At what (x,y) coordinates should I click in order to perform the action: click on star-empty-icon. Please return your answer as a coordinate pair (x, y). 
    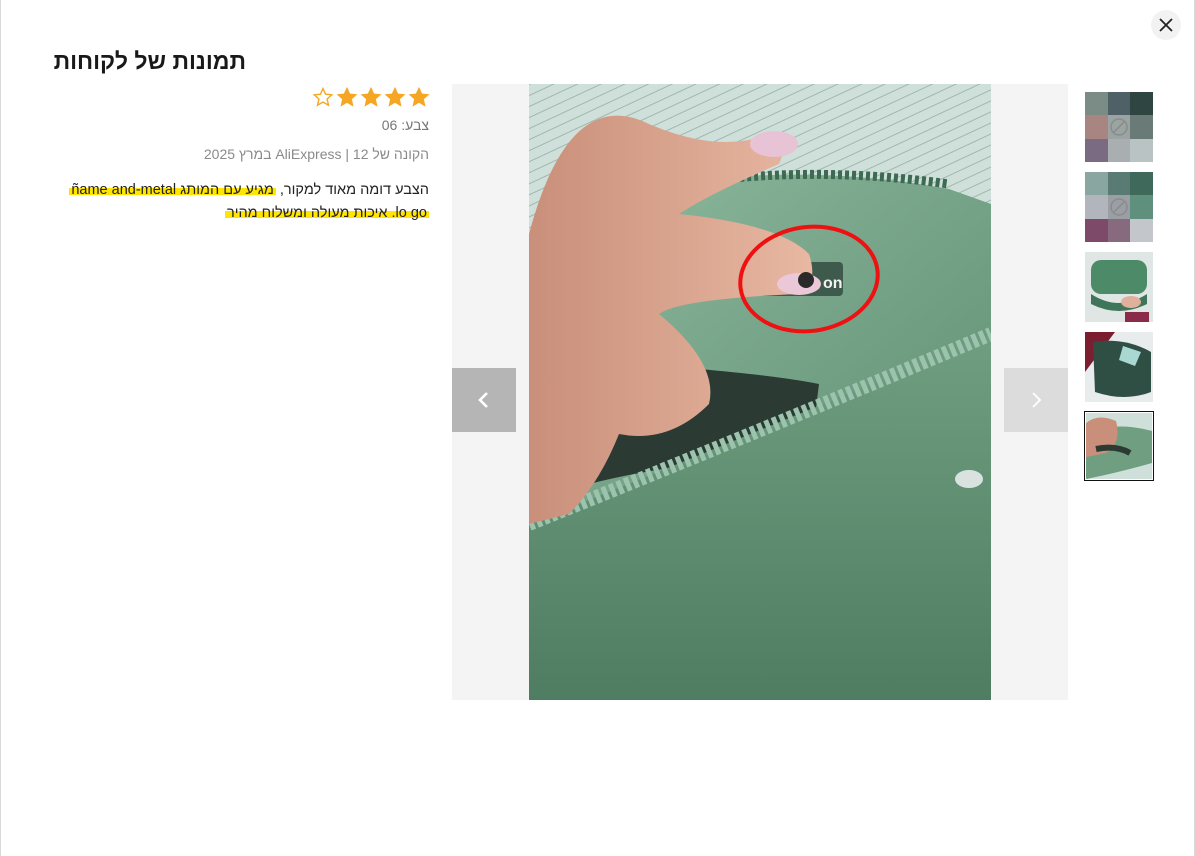
    Looking at the image, I should click on (323, 97).